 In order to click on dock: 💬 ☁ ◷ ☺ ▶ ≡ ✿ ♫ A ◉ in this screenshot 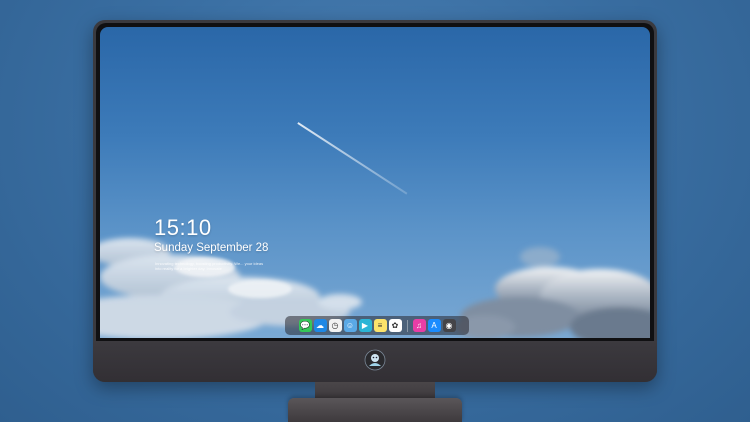, I will do `click(377, 325)`.